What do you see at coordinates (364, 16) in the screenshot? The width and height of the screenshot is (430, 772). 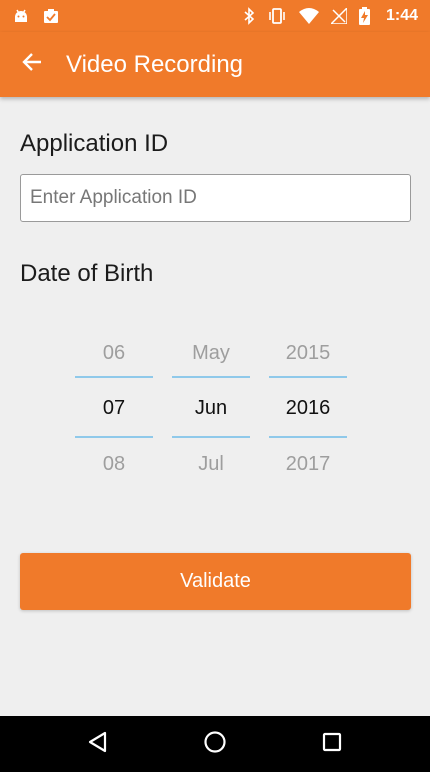 I see `battery-charging-icon` at bounding box center [364, 16].